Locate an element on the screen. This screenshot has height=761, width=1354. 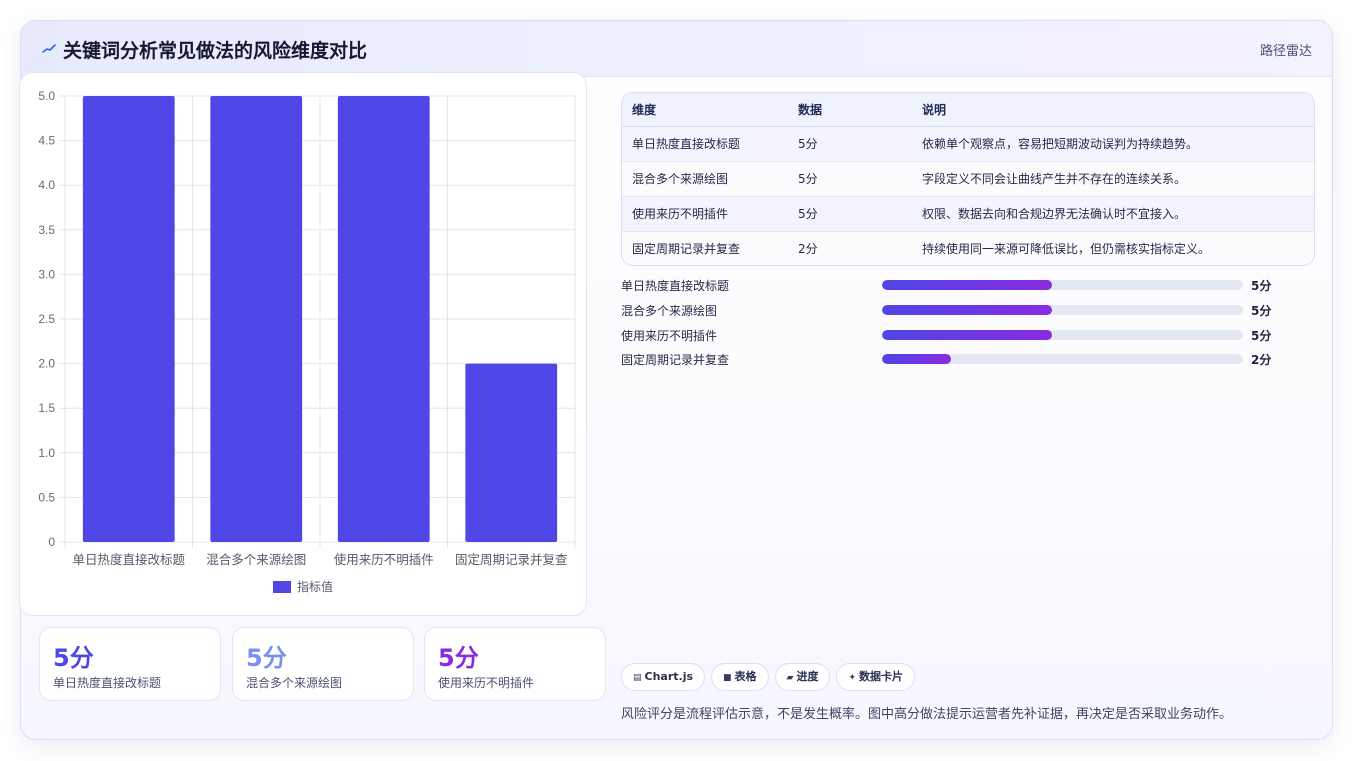
progress-label: 使用来历不明插件 is located at coordinates (669, 336).